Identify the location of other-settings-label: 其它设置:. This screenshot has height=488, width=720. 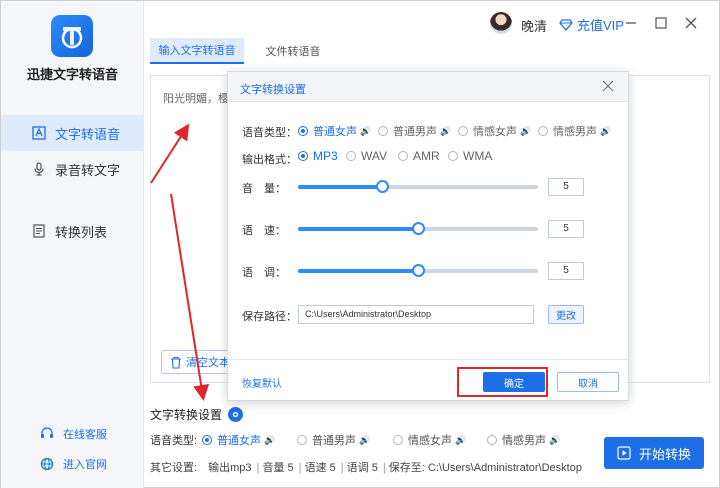
(174, 468).